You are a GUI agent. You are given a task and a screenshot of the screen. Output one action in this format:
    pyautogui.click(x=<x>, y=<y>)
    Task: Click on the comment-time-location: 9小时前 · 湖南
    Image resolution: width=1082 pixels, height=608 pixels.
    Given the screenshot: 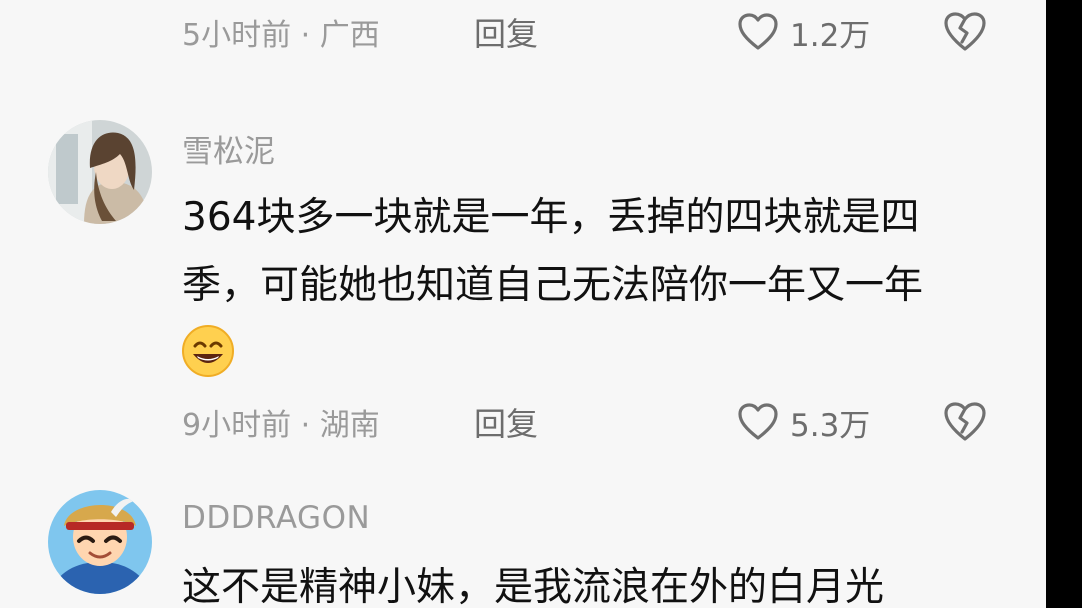 What is the action you would take?
    pyautogui.click(x=281, y=425)
    